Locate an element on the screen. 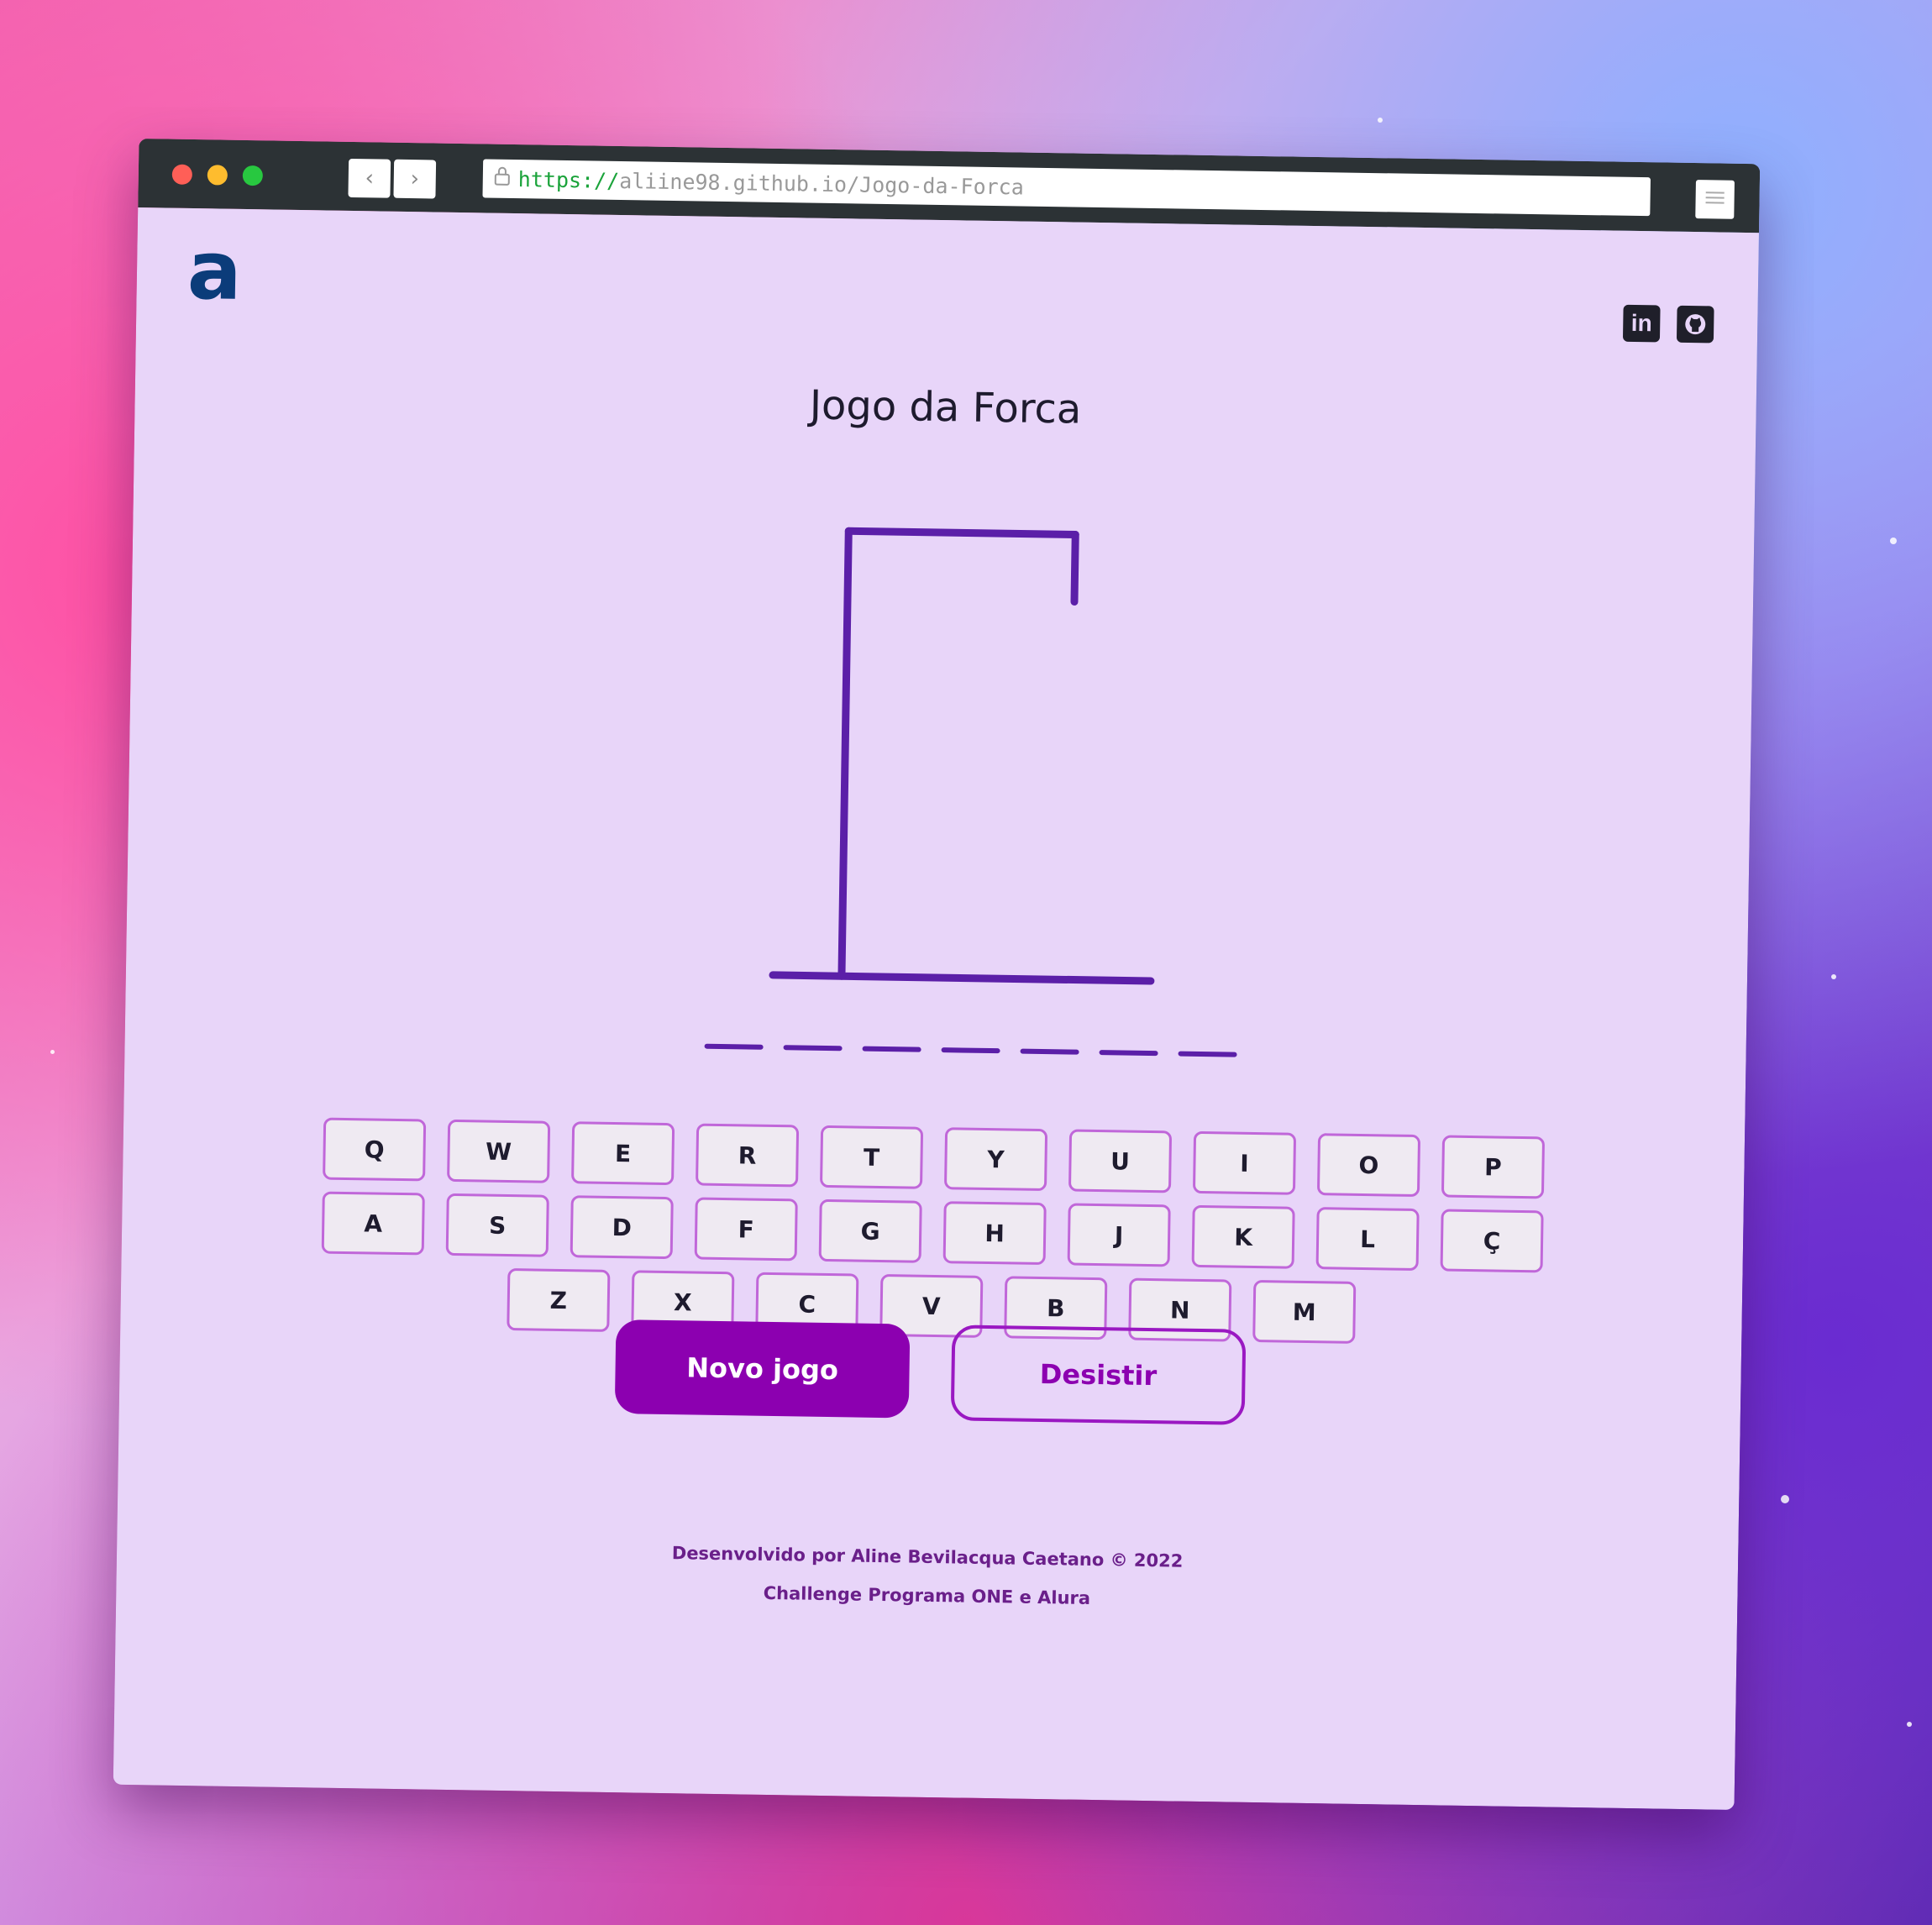  linkedin-icon: in is located at coordinates (1641, 323).